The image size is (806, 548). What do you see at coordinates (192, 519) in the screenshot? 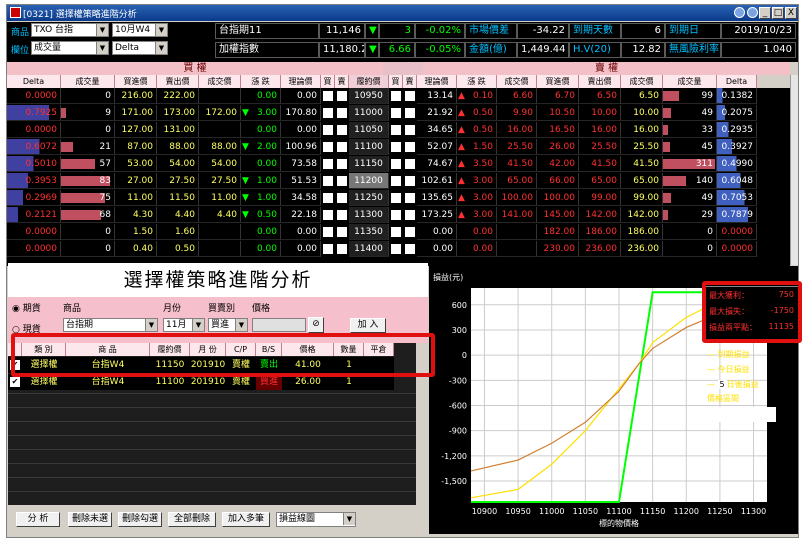
I see `delete-all-button: 全部刪除` at bounding box center [192, 519].